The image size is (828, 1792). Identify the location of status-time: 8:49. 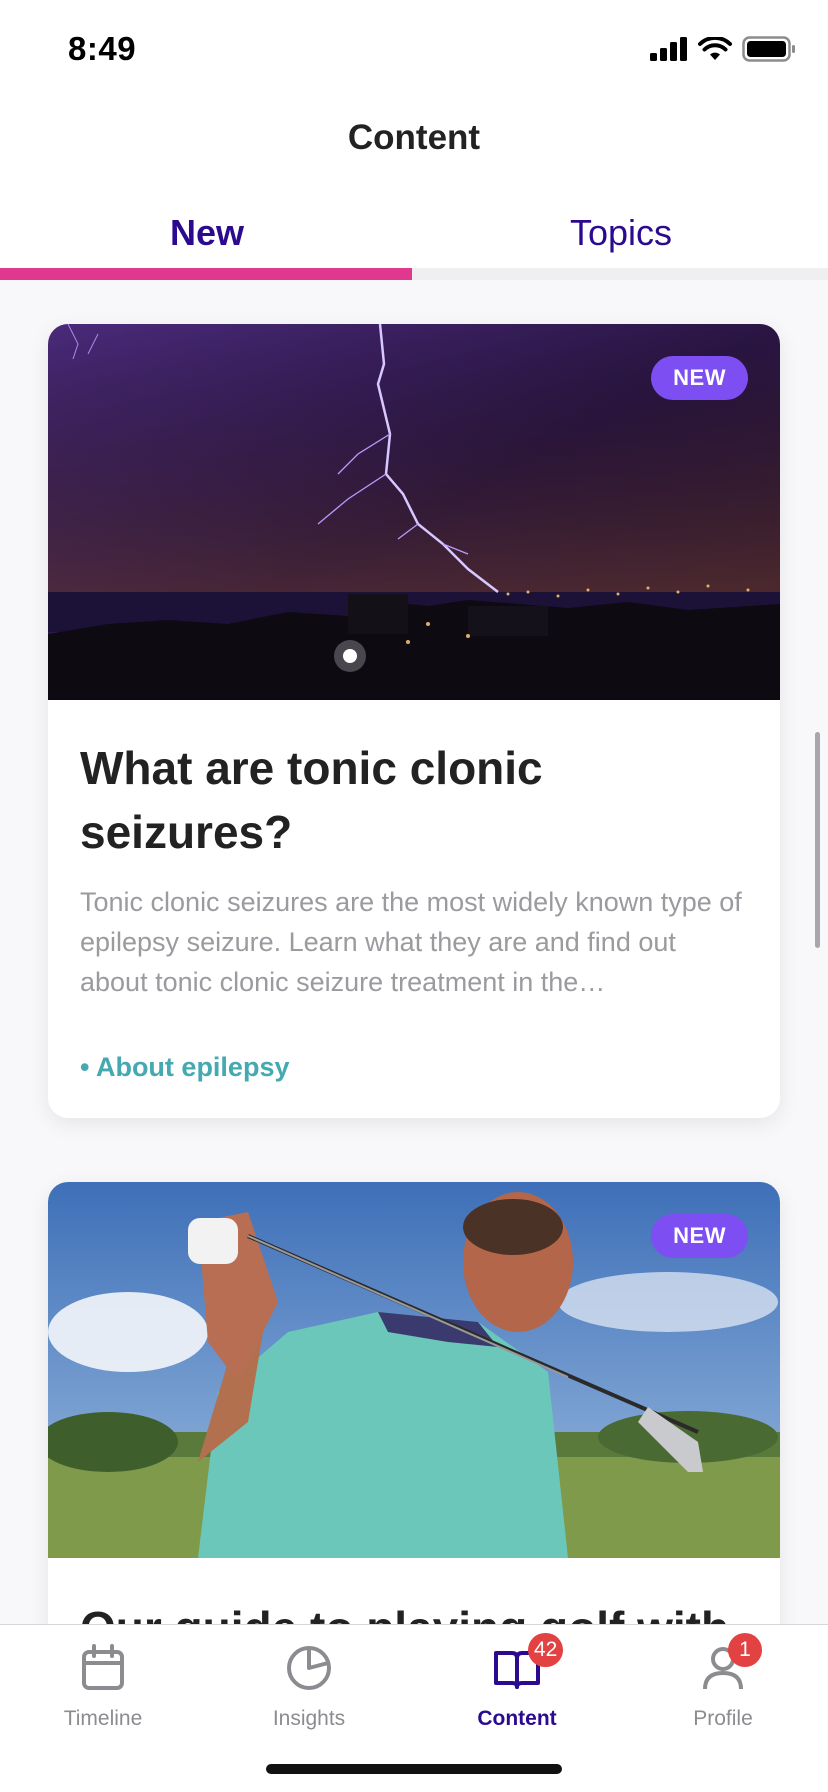
(102, 48).